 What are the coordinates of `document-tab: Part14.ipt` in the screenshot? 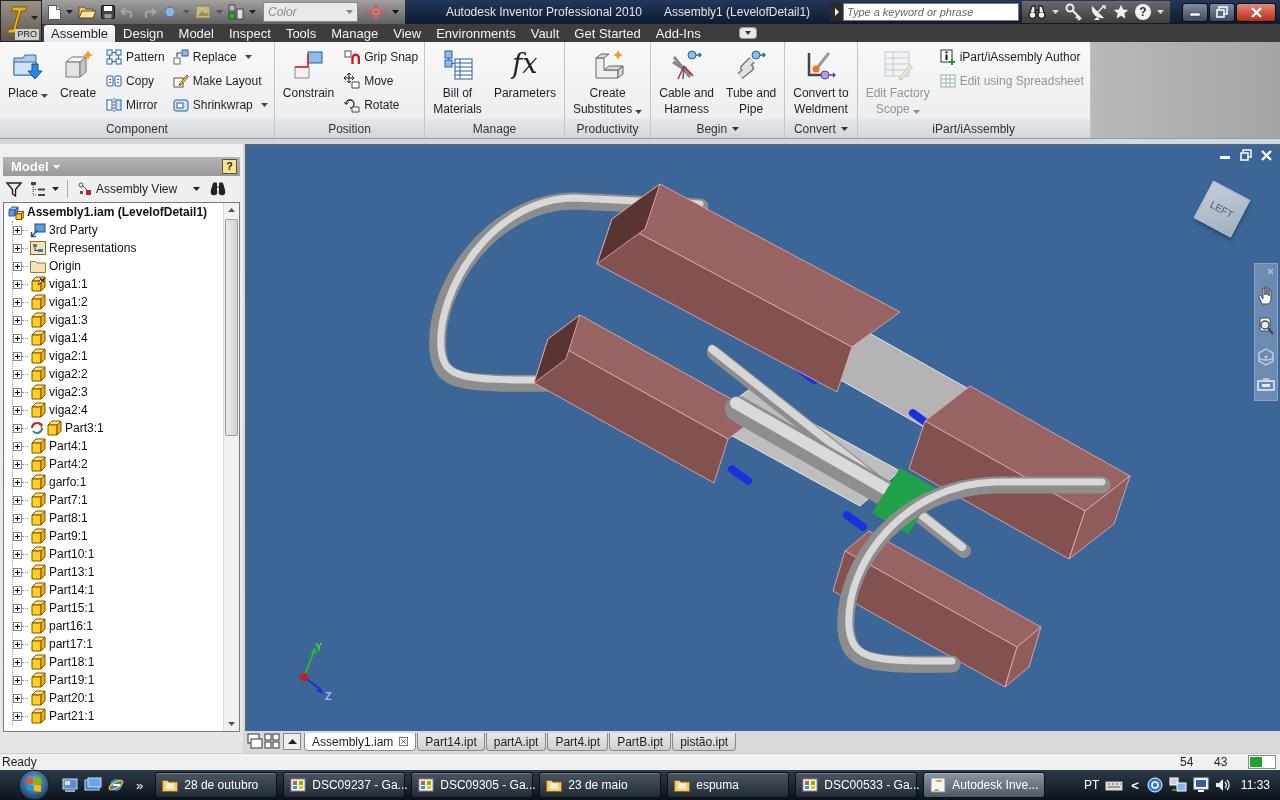 It's located at (451, 742).